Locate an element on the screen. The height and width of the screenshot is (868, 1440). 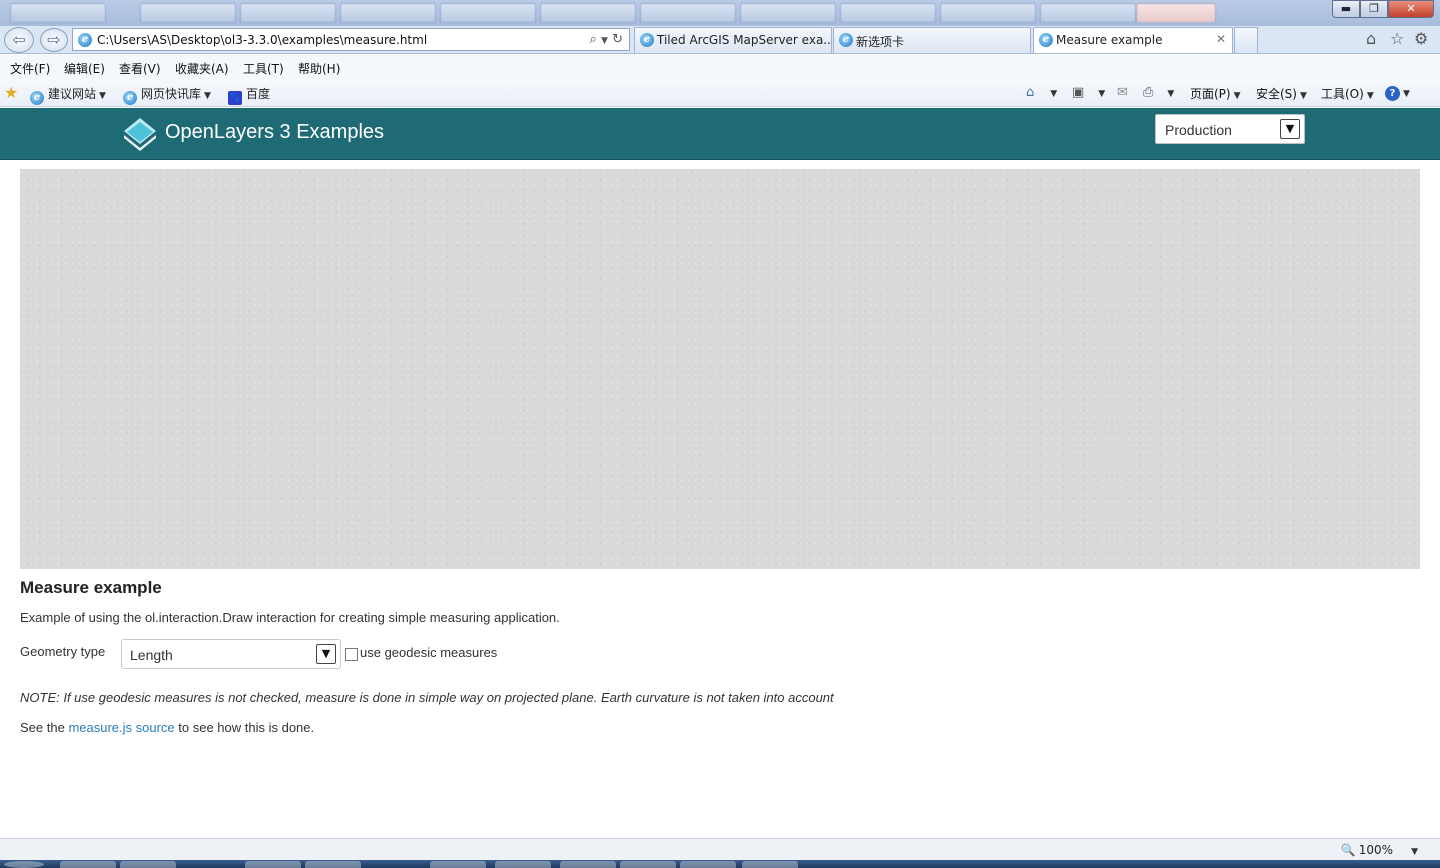
menu-view: 查看(V) is located at coordinates (140, 68).